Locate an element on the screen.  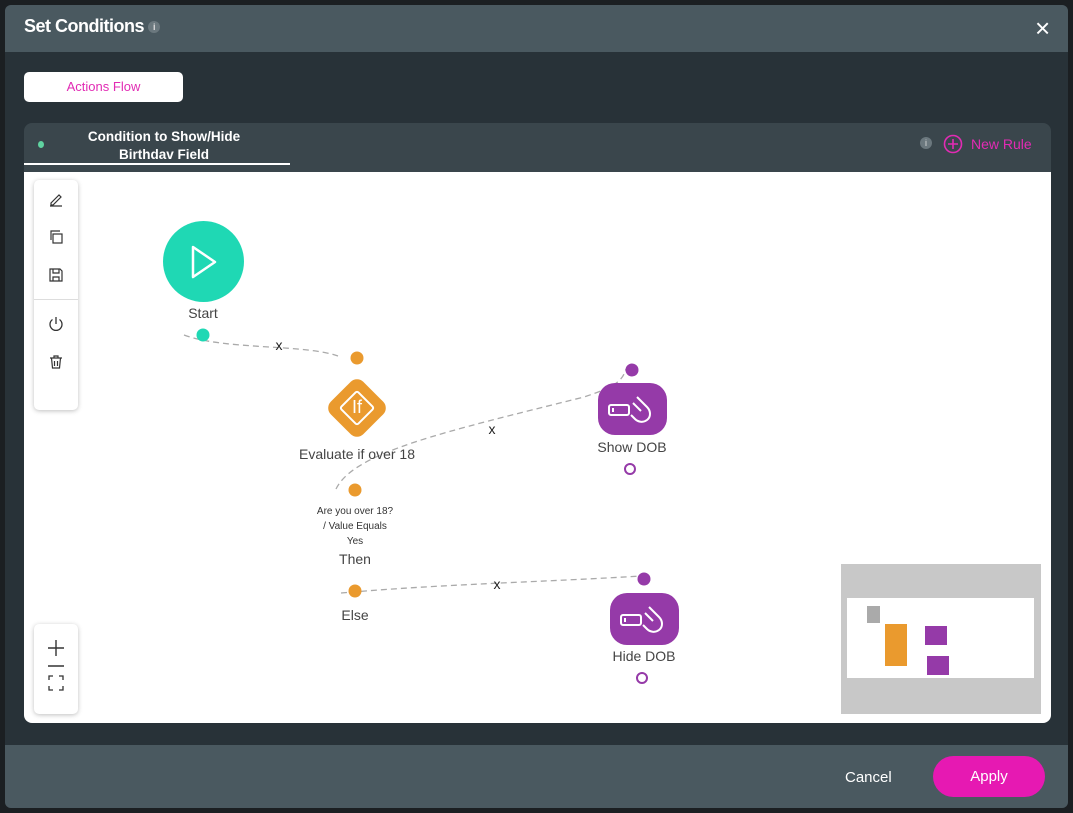
hide-dob-label: Hide DOB is located at coordinates (644, 656).